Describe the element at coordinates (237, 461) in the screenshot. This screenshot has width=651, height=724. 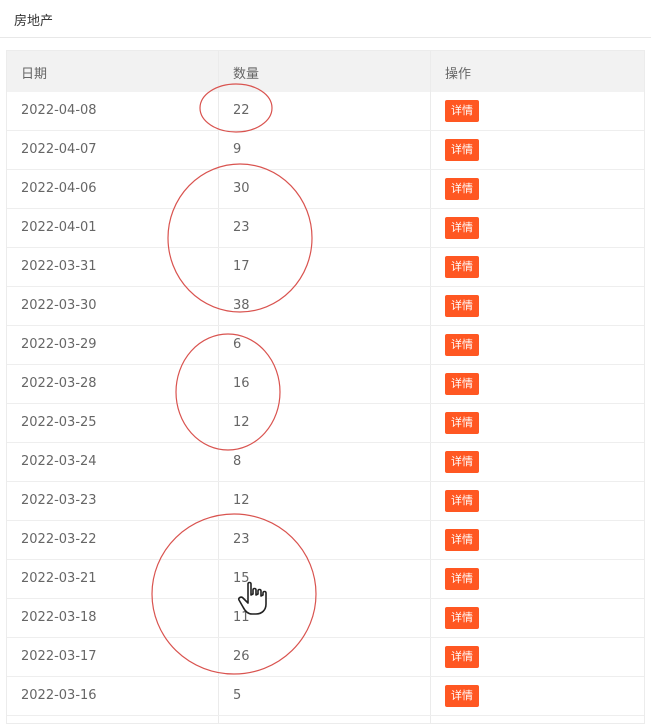
I see `quantity-cell: 8` at that location.